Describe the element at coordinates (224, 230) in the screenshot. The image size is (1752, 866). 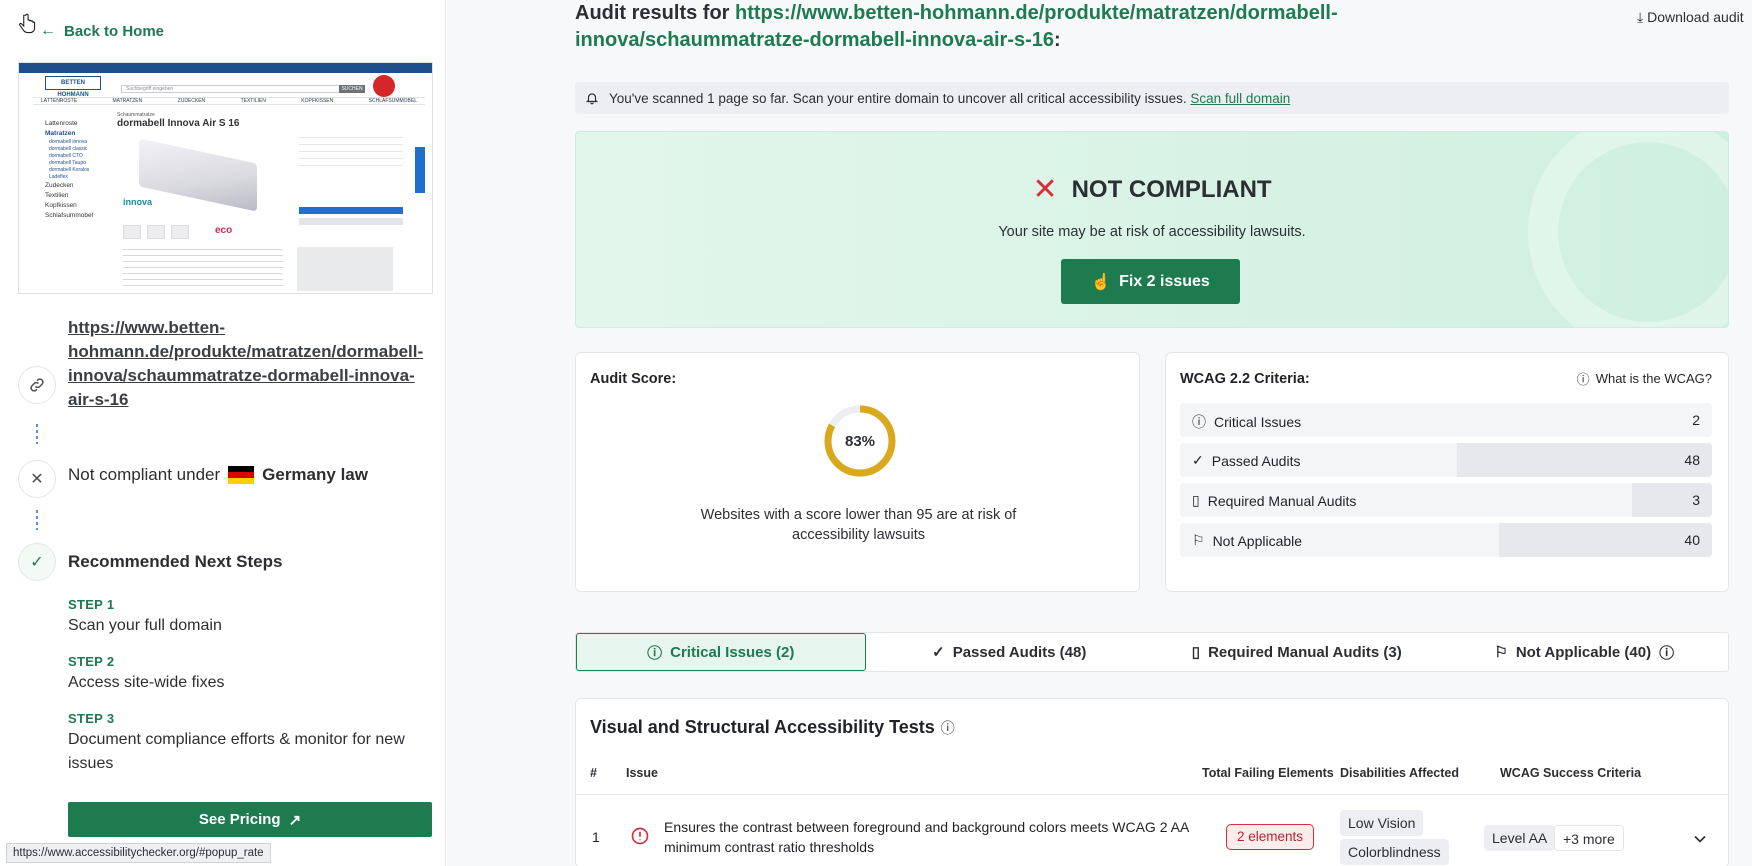
I see `preview-eco-logo: eco` at that location.